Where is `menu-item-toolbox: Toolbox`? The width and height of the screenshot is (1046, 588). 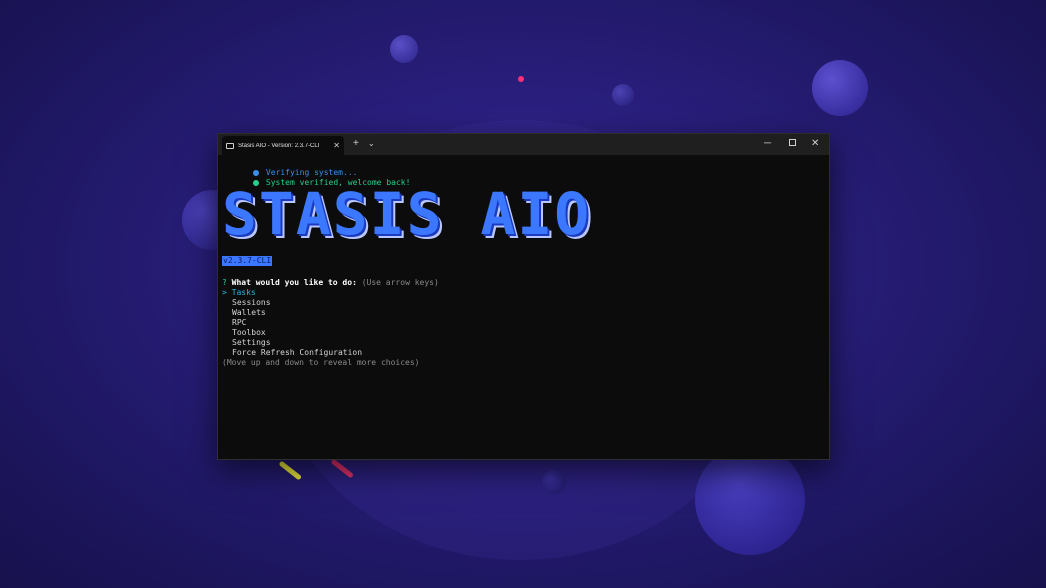
menu-item-toolbox: Toolbox is located at coordinates (523, 333).